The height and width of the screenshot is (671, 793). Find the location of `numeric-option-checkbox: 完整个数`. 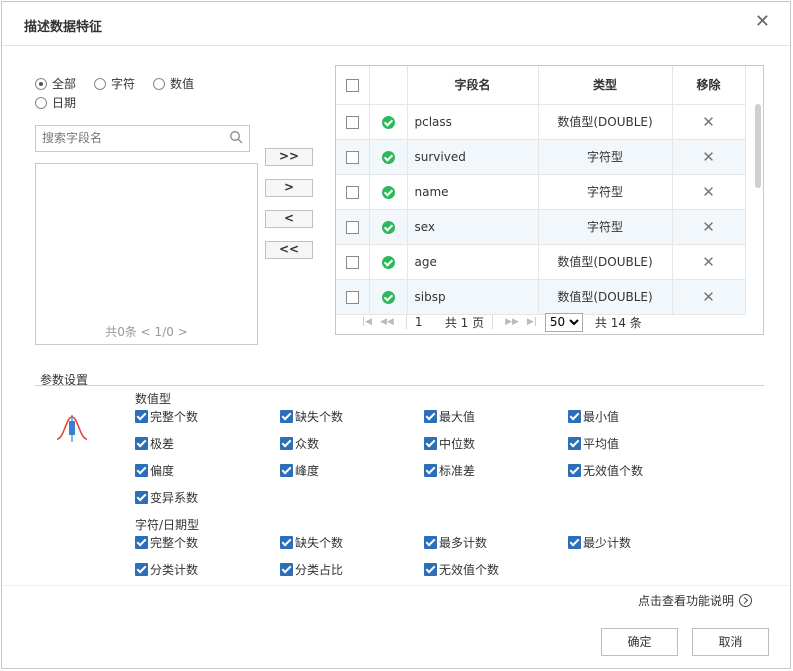

numeric-option-checkbox: 完整个数 is located at coordinates (166, 416).